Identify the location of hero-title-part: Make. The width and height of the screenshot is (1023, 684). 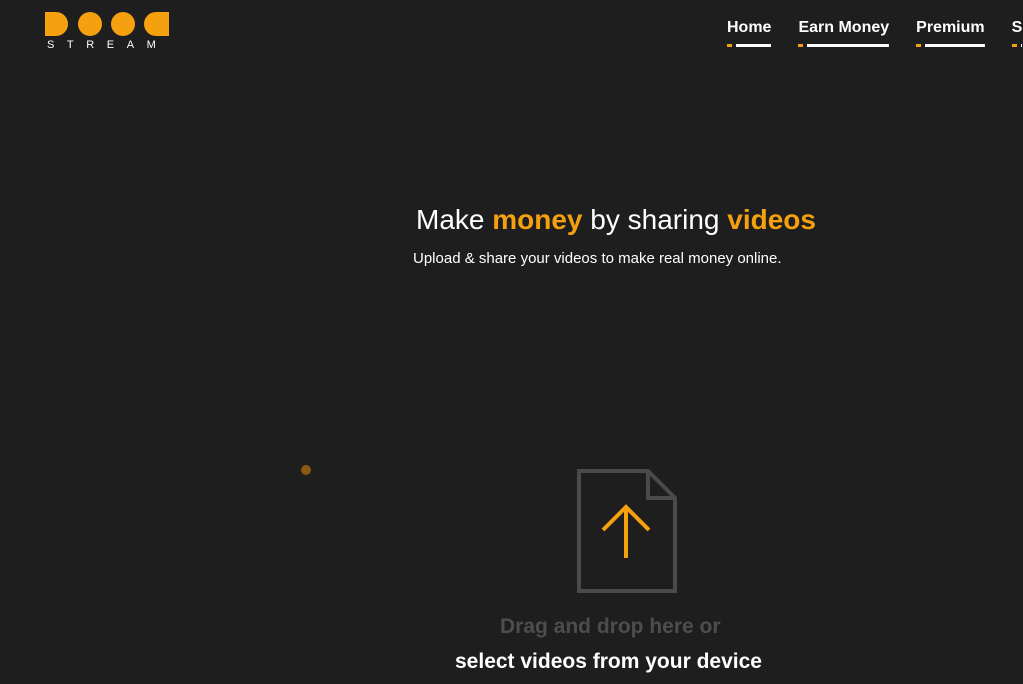
(454, 219).